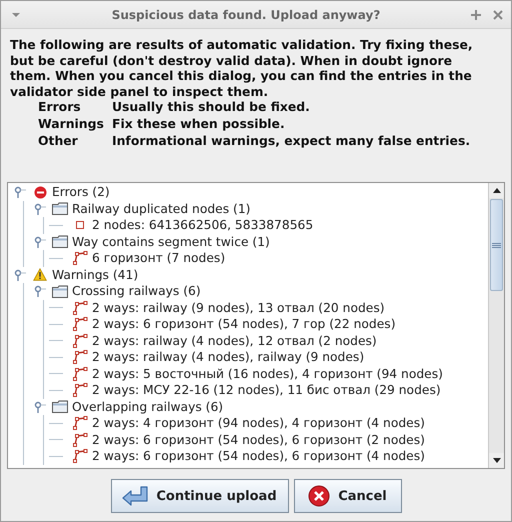 The image size is (512, 522). Describe the element at coordinates (258, 423) in the screenshot. I see `tree-item-label: 2 ways: 4 горизонт (94 nodes), 4 горизонт (4 nodes)` at that location.